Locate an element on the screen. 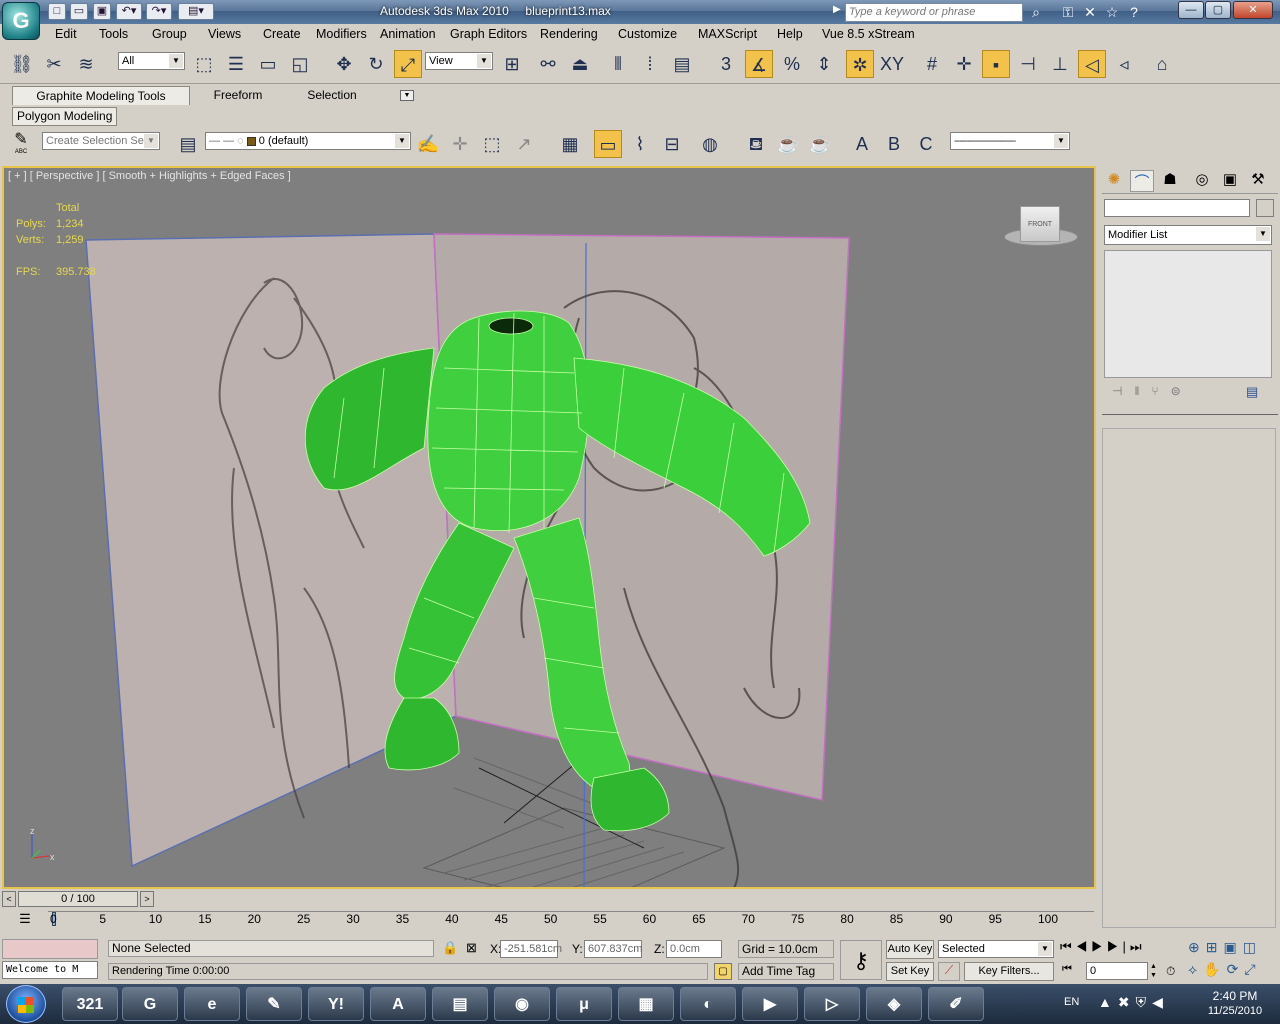 Image resolution: width=1280 pixels, height=1024 pixels. snap-options-icon: ✲ is located at coordinates (860, 64).